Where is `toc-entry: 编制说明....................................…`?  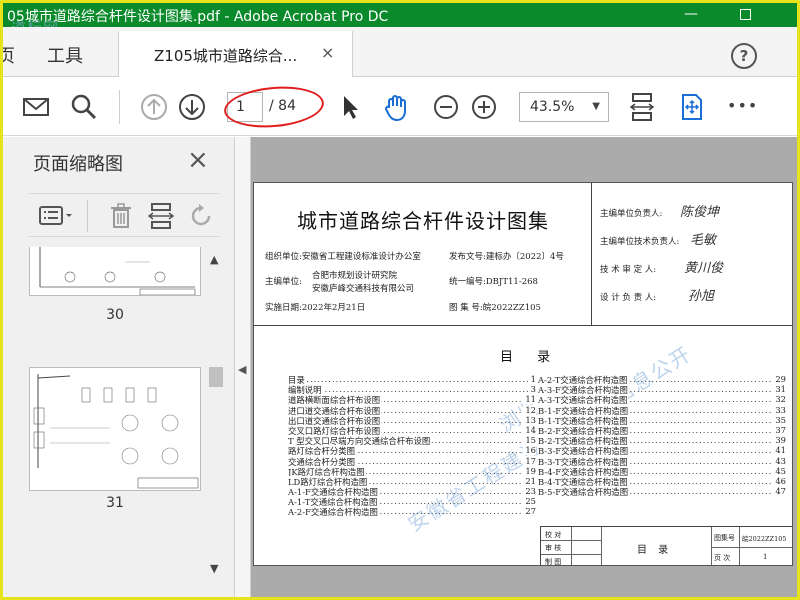
toc-entry: 编制说明....................................… is located at coordinates (412, 389).